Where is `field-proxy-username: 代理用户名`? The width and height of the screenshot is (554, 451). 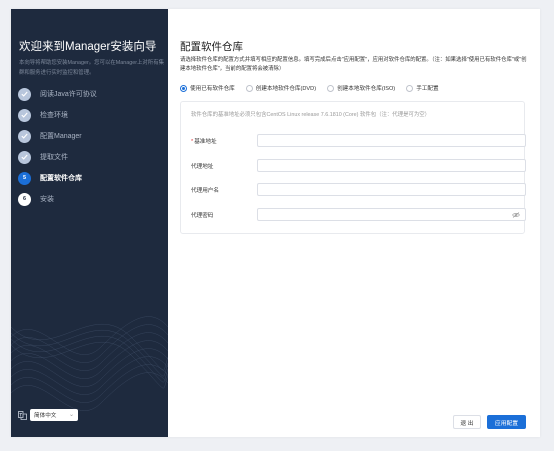
field-proxy-username: 代理用户名 is located at coordinates (358, 189).